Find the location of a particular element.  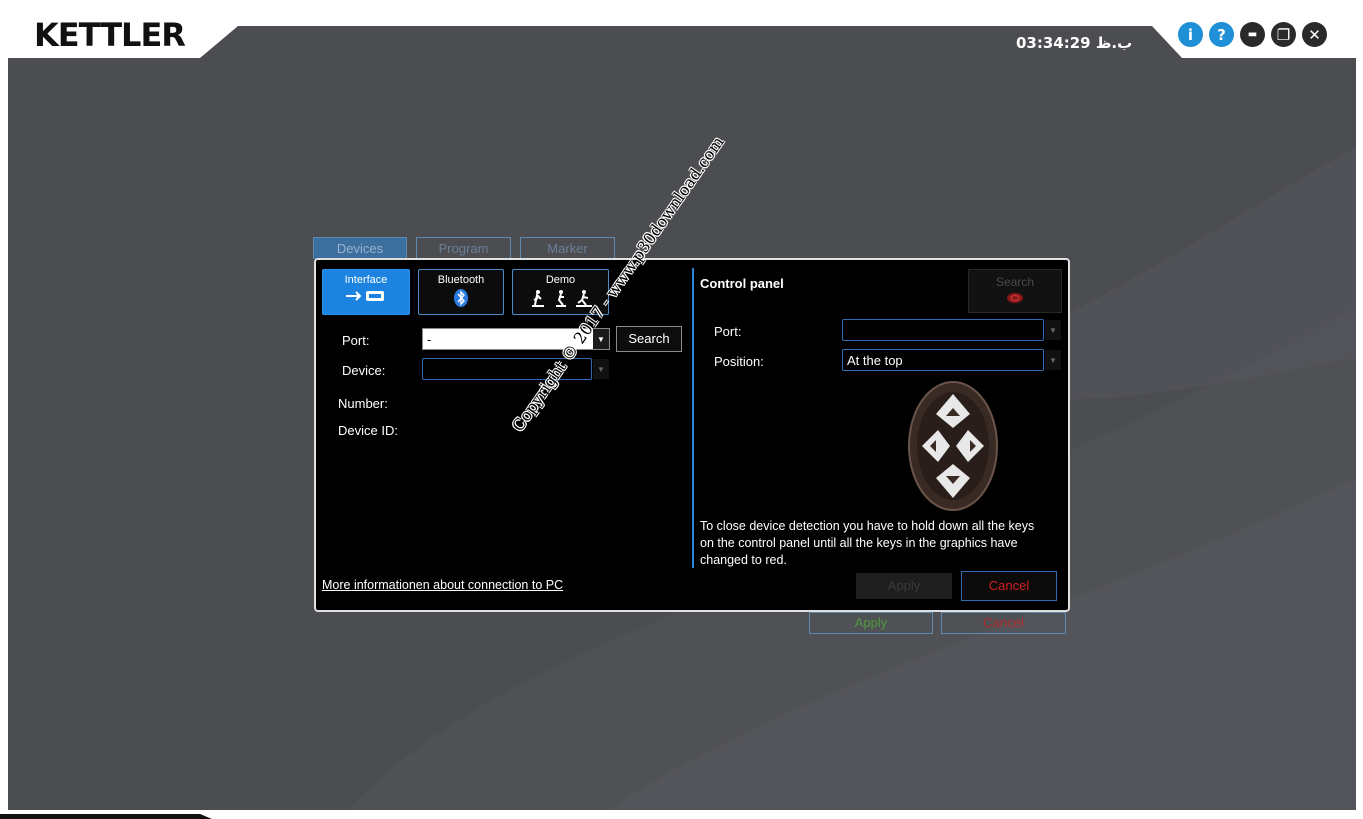

control-panel-search-button: Search is located at coordinates (1015, 291).